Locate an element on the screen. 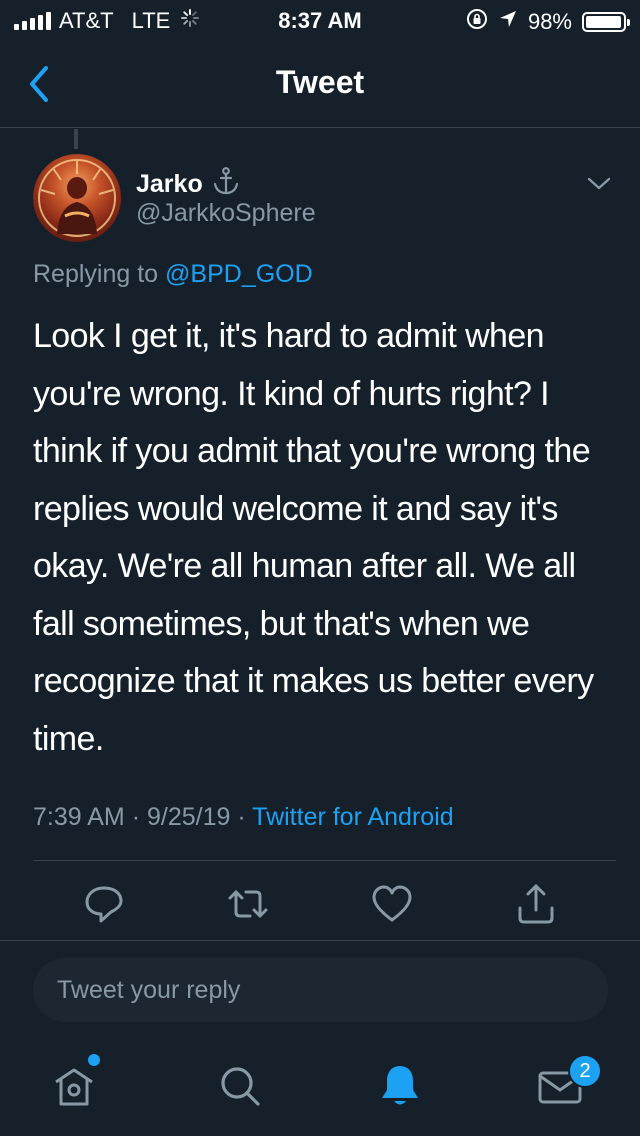 This screenshot has width=640, height=1136. tweet-date: 9/25/19 is located at coordinates (188, 817).